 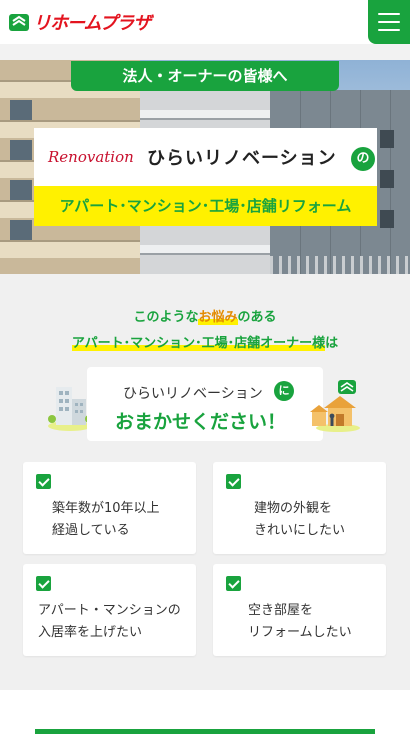 What do you see at coordinates (193, 394) in the screenshot?
I see `message-company: ひらいリノベーション` at bounding box center [193, 394].